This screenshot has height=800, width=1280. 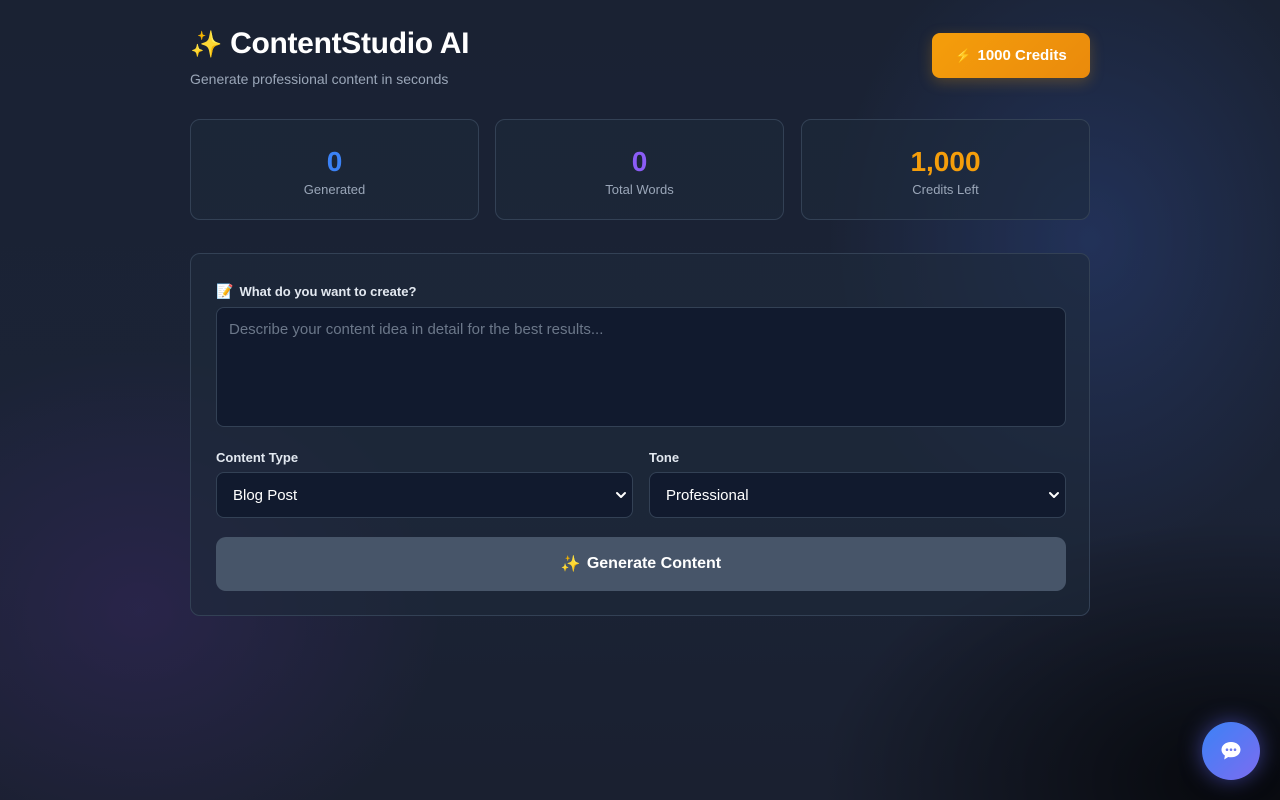 What do you see at coordinates (1022, 55) in the screenshot?
I see `credits-button-label: 1000 Credits` at bounding box center [1022, 55].